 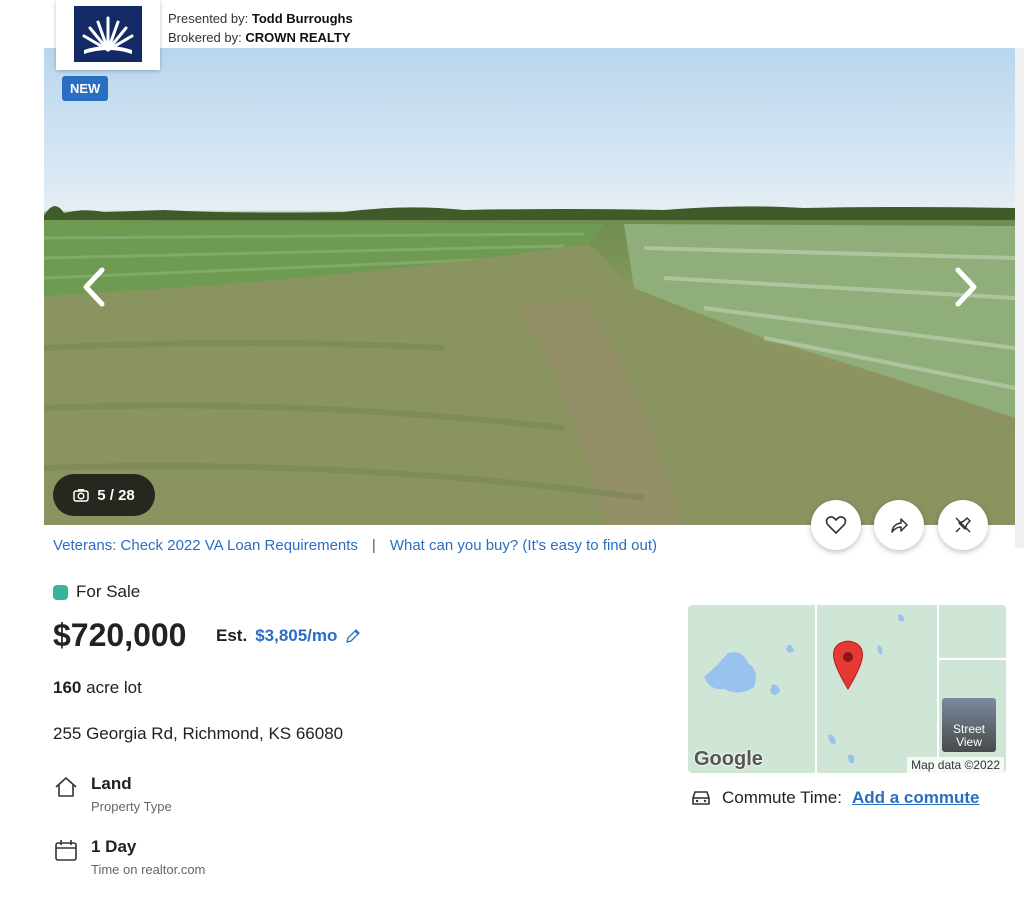 I want to click on share-arrow-icon, so click(x=899, y=525).